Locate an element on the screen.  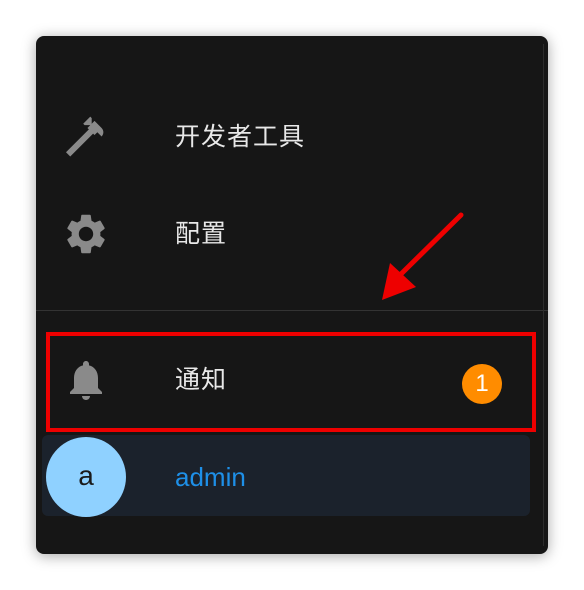
avatar: a is located at coordinates (86, 477).